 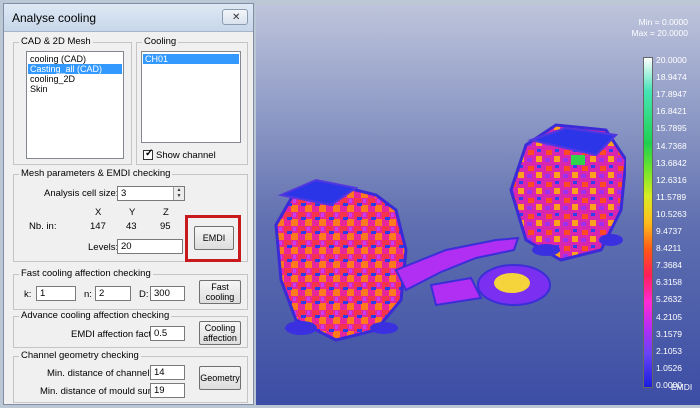 I want to click on colorbar-tick-label: 3.1579, so click(x=669, y=333).